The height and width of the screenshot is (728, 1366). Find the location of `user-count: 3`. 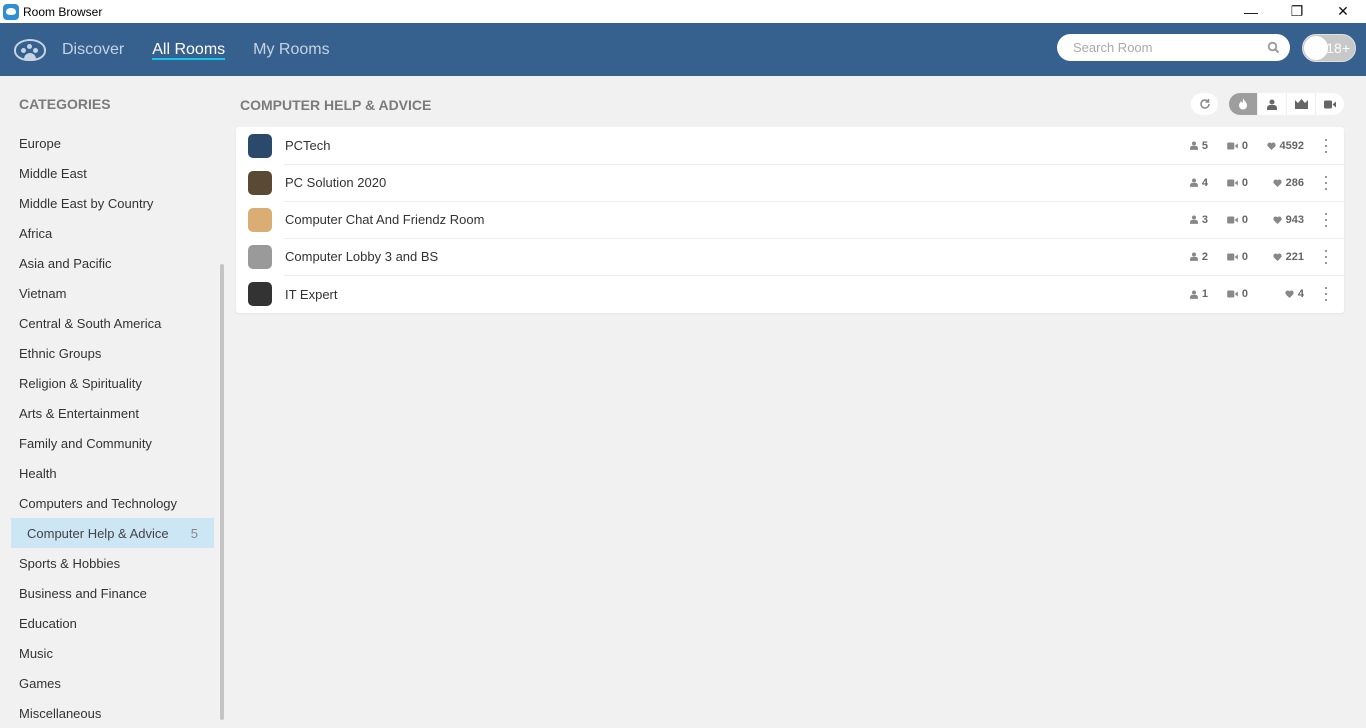

user-count: 3 is located at coordinates (1198, 219).